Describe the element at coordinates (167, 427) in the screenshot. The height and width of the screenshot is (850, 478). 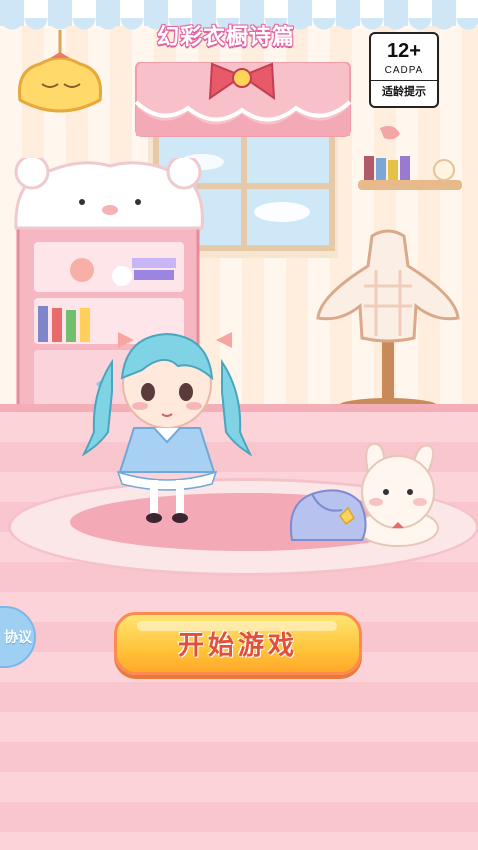
I see `girl-character` at that location.